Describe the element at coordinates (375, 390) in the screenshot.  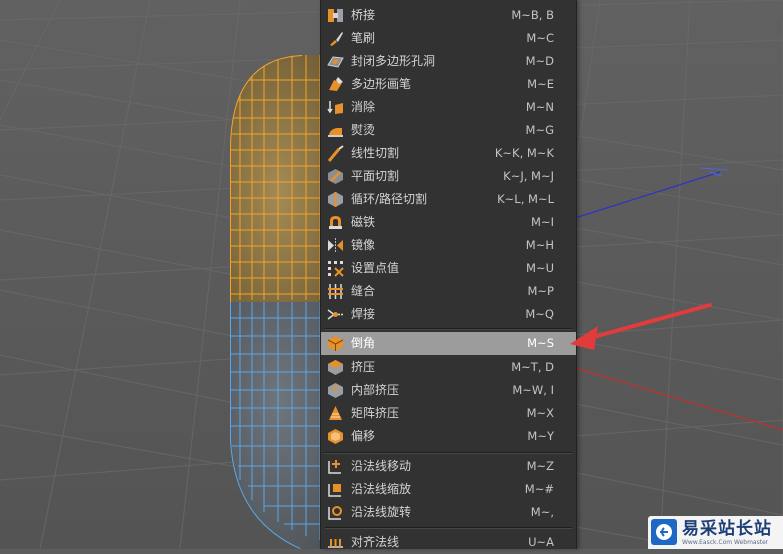
I see `menu-item-label: 内部挤压` at that location.